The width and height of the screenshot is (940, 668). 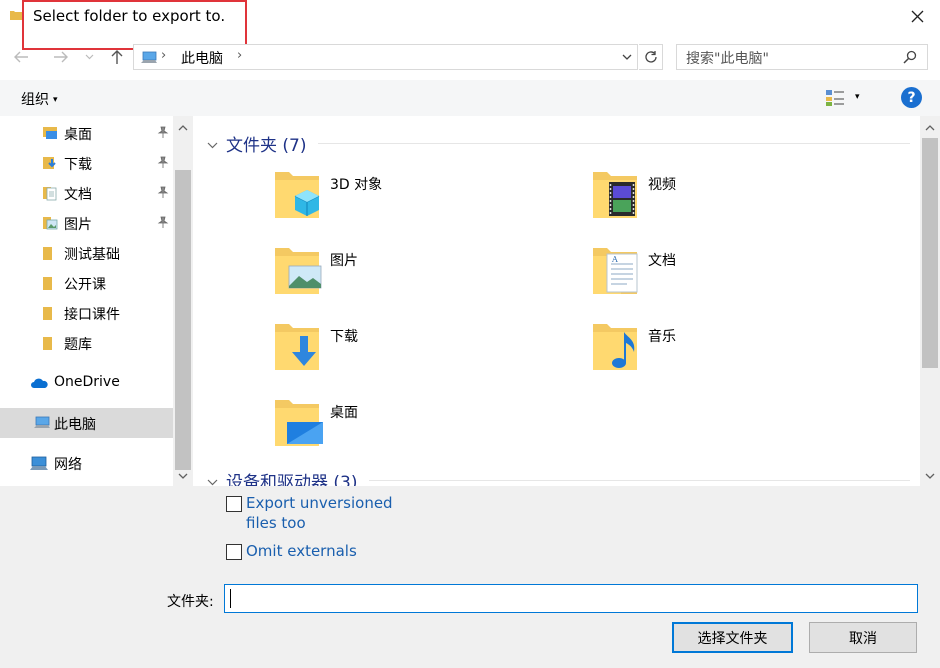 What do you see at coordinates (470, 98) in the screenshot?
I see `command-bar: 组织 ▾ ▾ ?` at bounding box center [470, 98].